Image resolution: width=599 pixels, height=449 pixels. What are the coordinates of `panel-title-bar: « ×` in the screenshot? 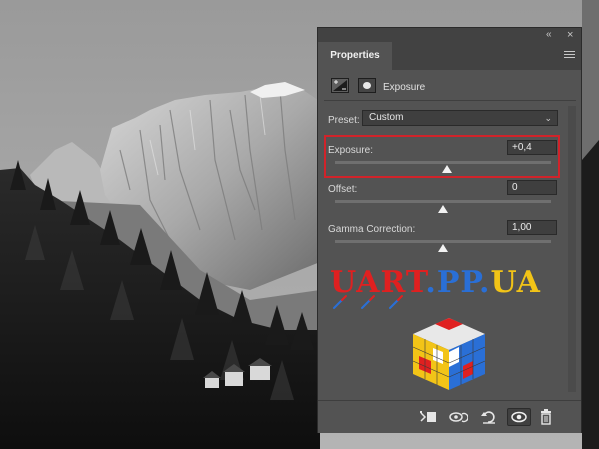 It's located at (449, 35).